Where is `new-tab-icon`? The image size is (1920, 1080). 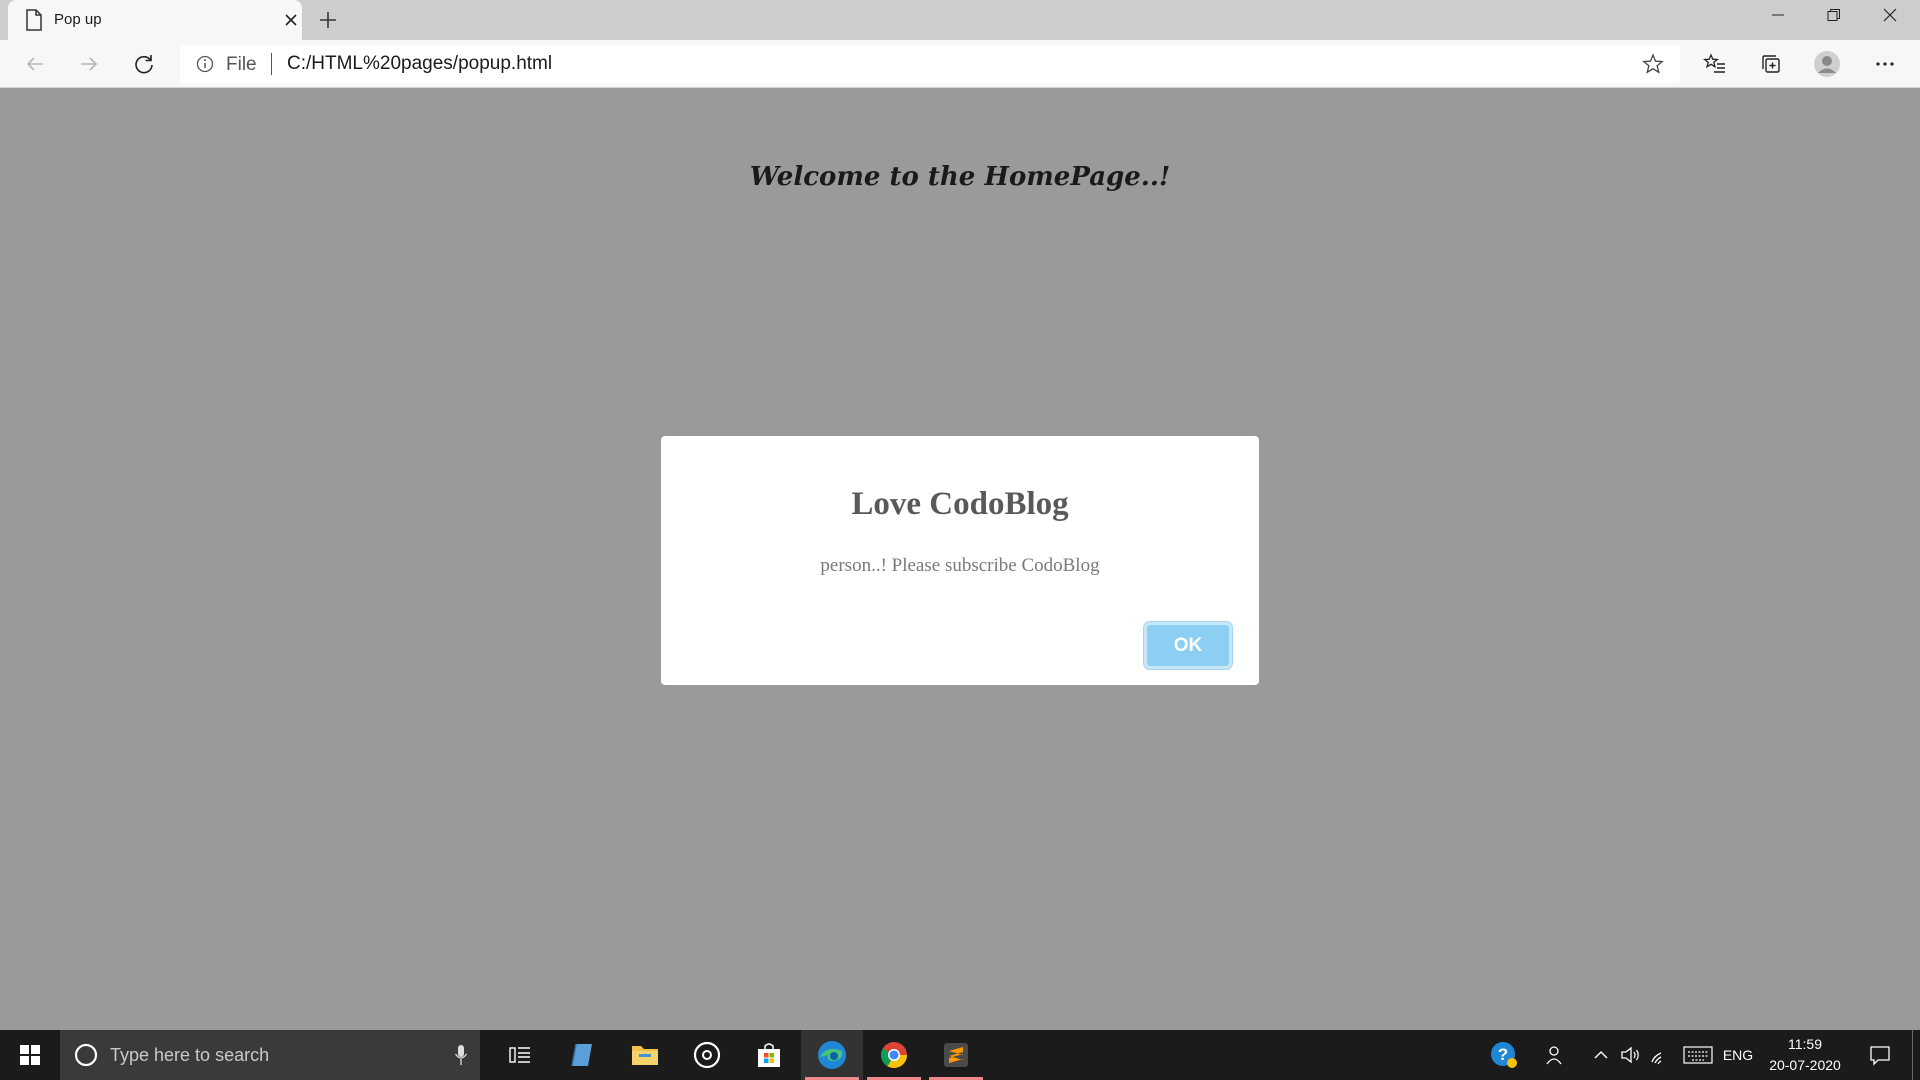 new-tab-icon is located at coordinates (328, 20).